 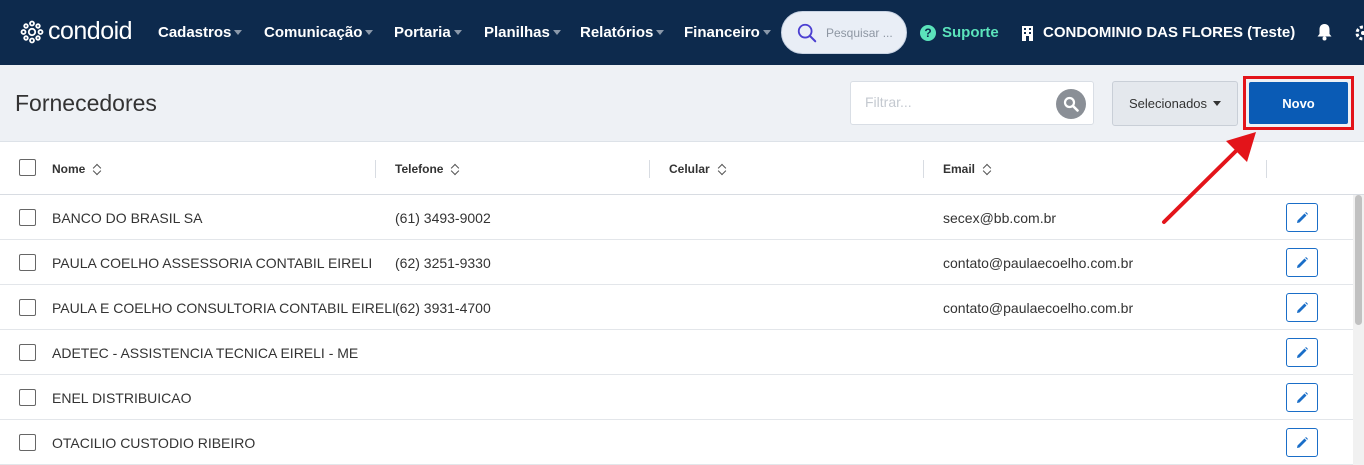 What do you see at coordinates (313, 32) in the screenshot?
I see `nav-label: Comunicação` at bounding box center [313, 32].